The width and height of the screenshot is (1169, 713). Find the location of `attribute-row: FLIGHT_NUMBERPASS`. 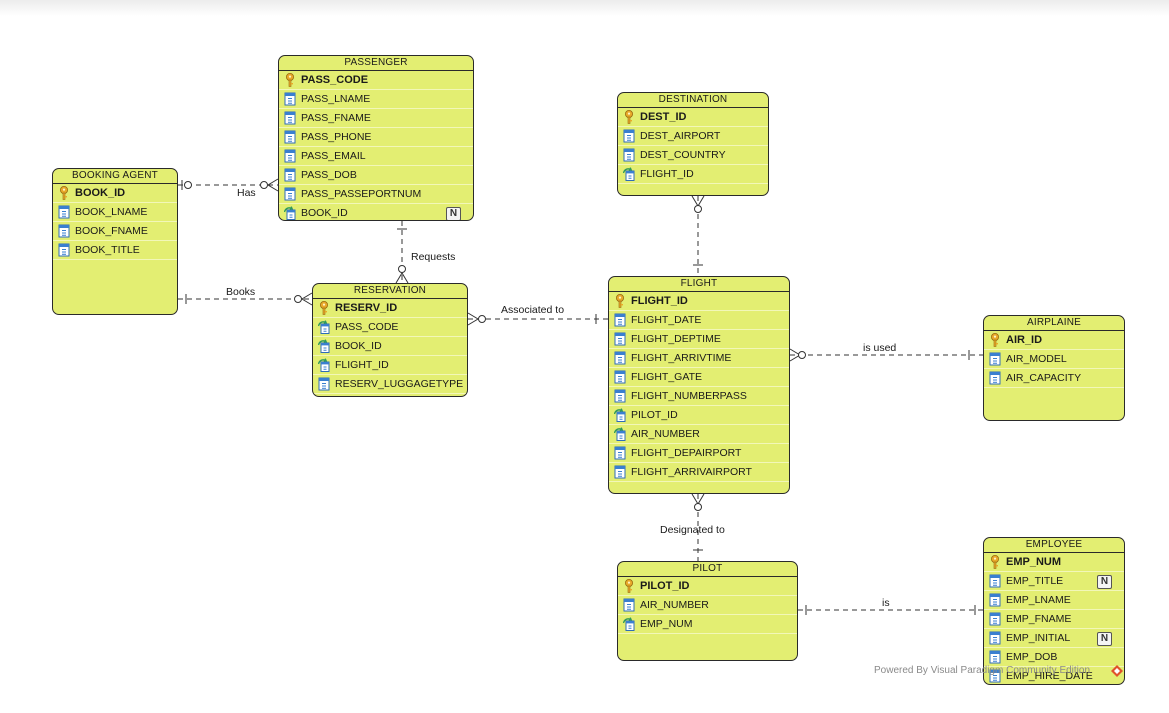

attribute-row: FLIGHT_NUMBERPASS is located at coordinates (699, 396).